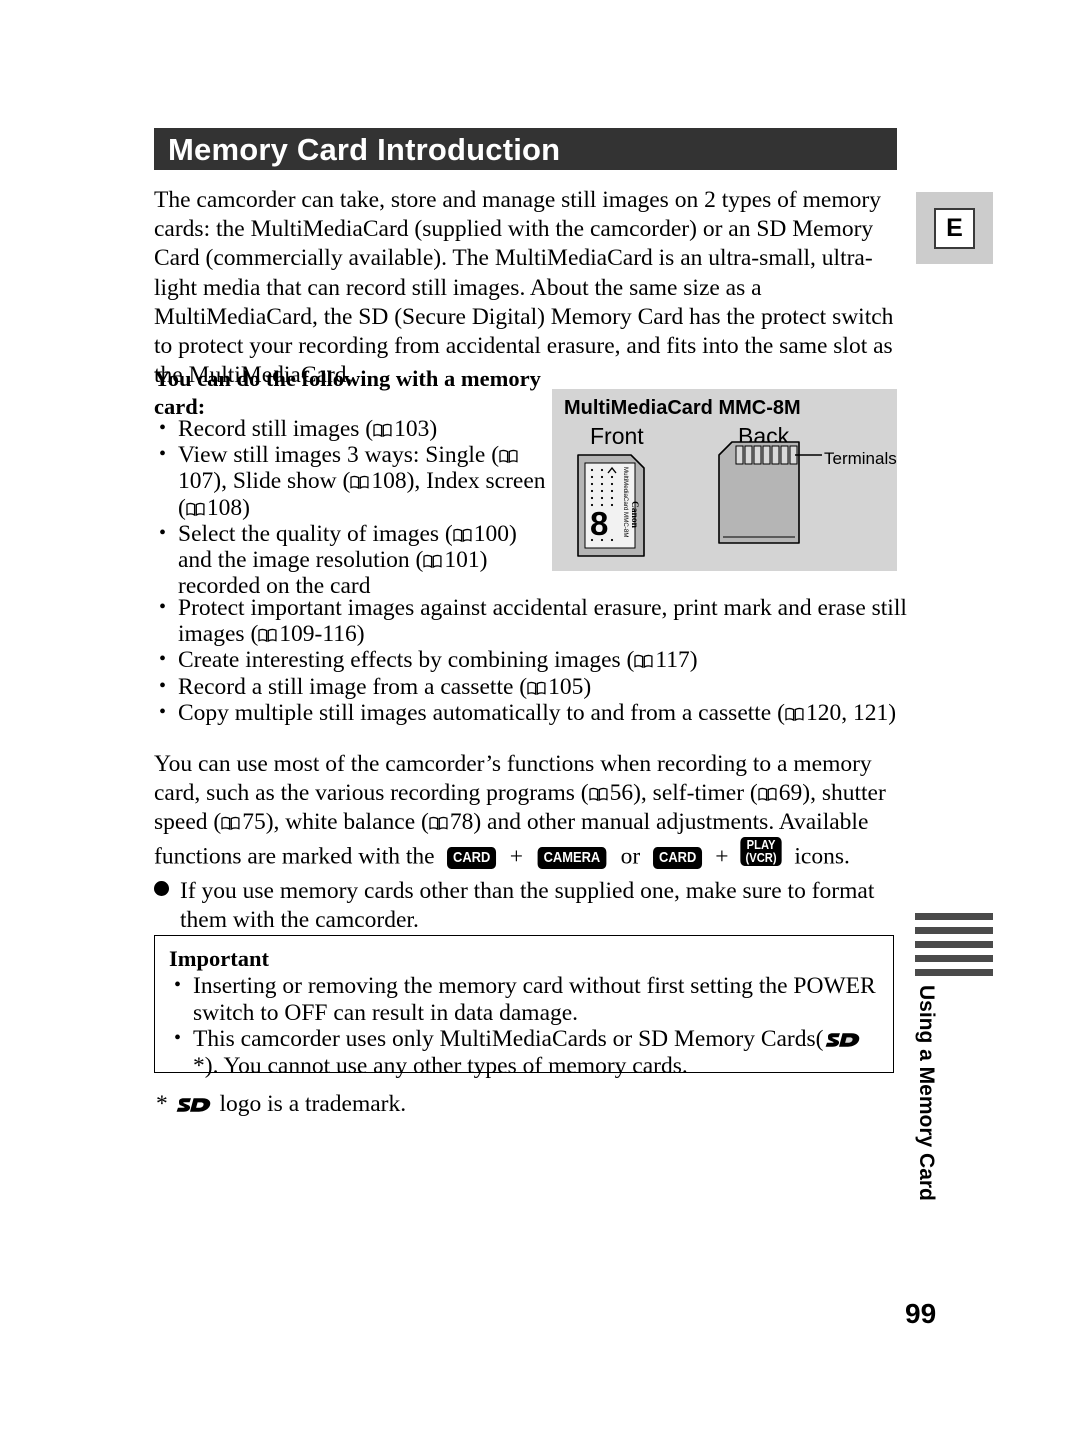 The width and height of the screenshot is (1080, 1443). What do you see at coordinates (625, 502) in the screenshot?
I see `card-model-text: MultiMediaCard MMC-8M` at bounding box center [625, 502].